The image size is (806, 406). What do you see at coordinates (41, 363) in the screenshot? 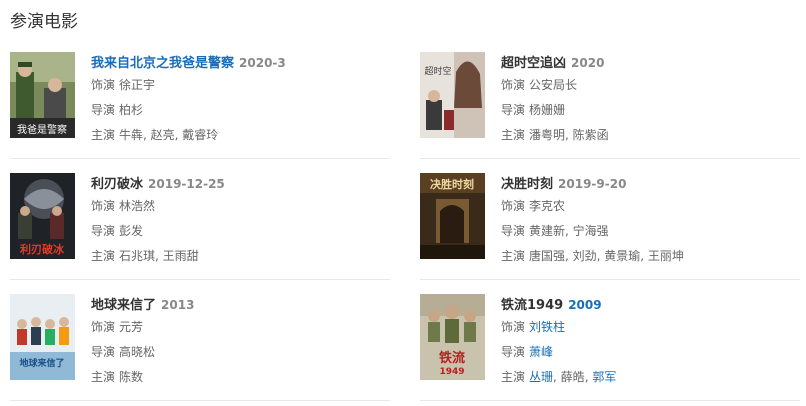
I see `poster-title: 地球来信了` at bounding box center [41, 363].